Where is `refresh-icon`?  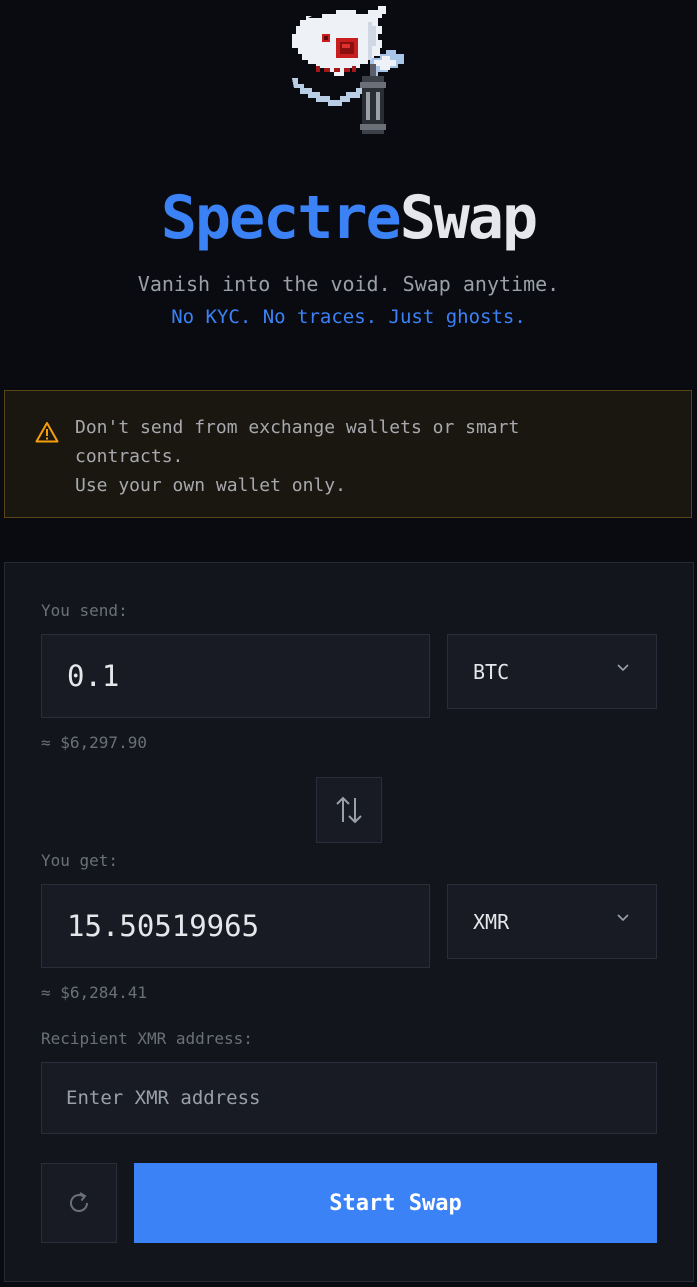 refresh-icon is located at coordinates (79, 1202).